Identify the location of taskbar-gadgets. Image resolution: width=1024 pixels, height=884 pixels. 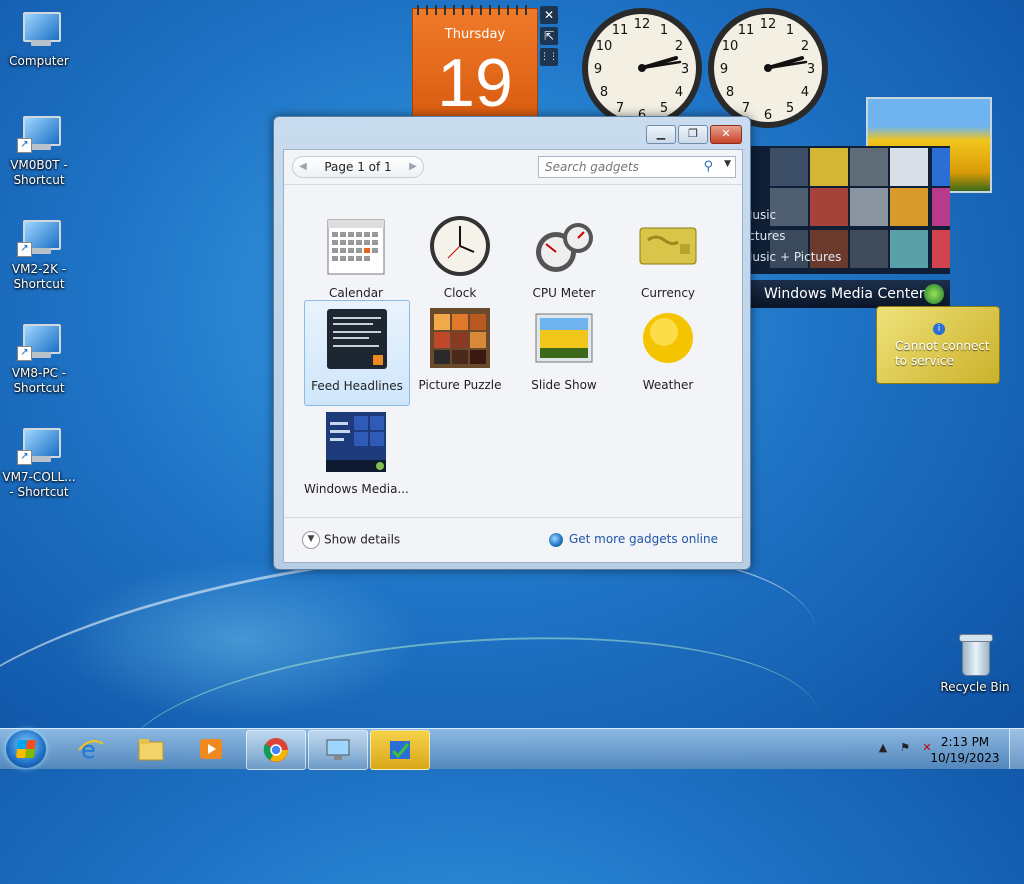
(400, 750).